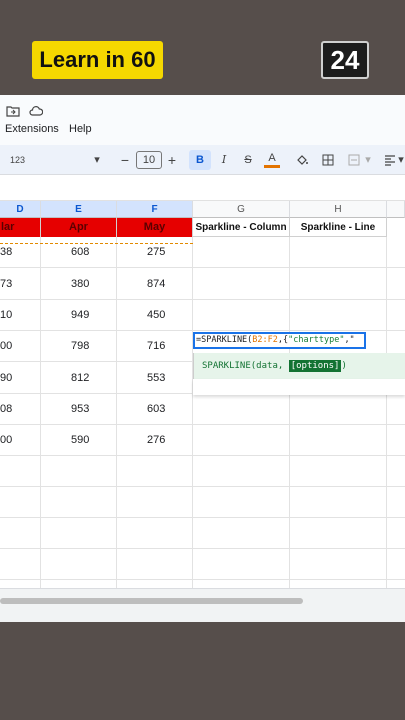 The width and height of the screenshot is (405, 720). I want to click on merge-cells-icon, so click(354, 160).